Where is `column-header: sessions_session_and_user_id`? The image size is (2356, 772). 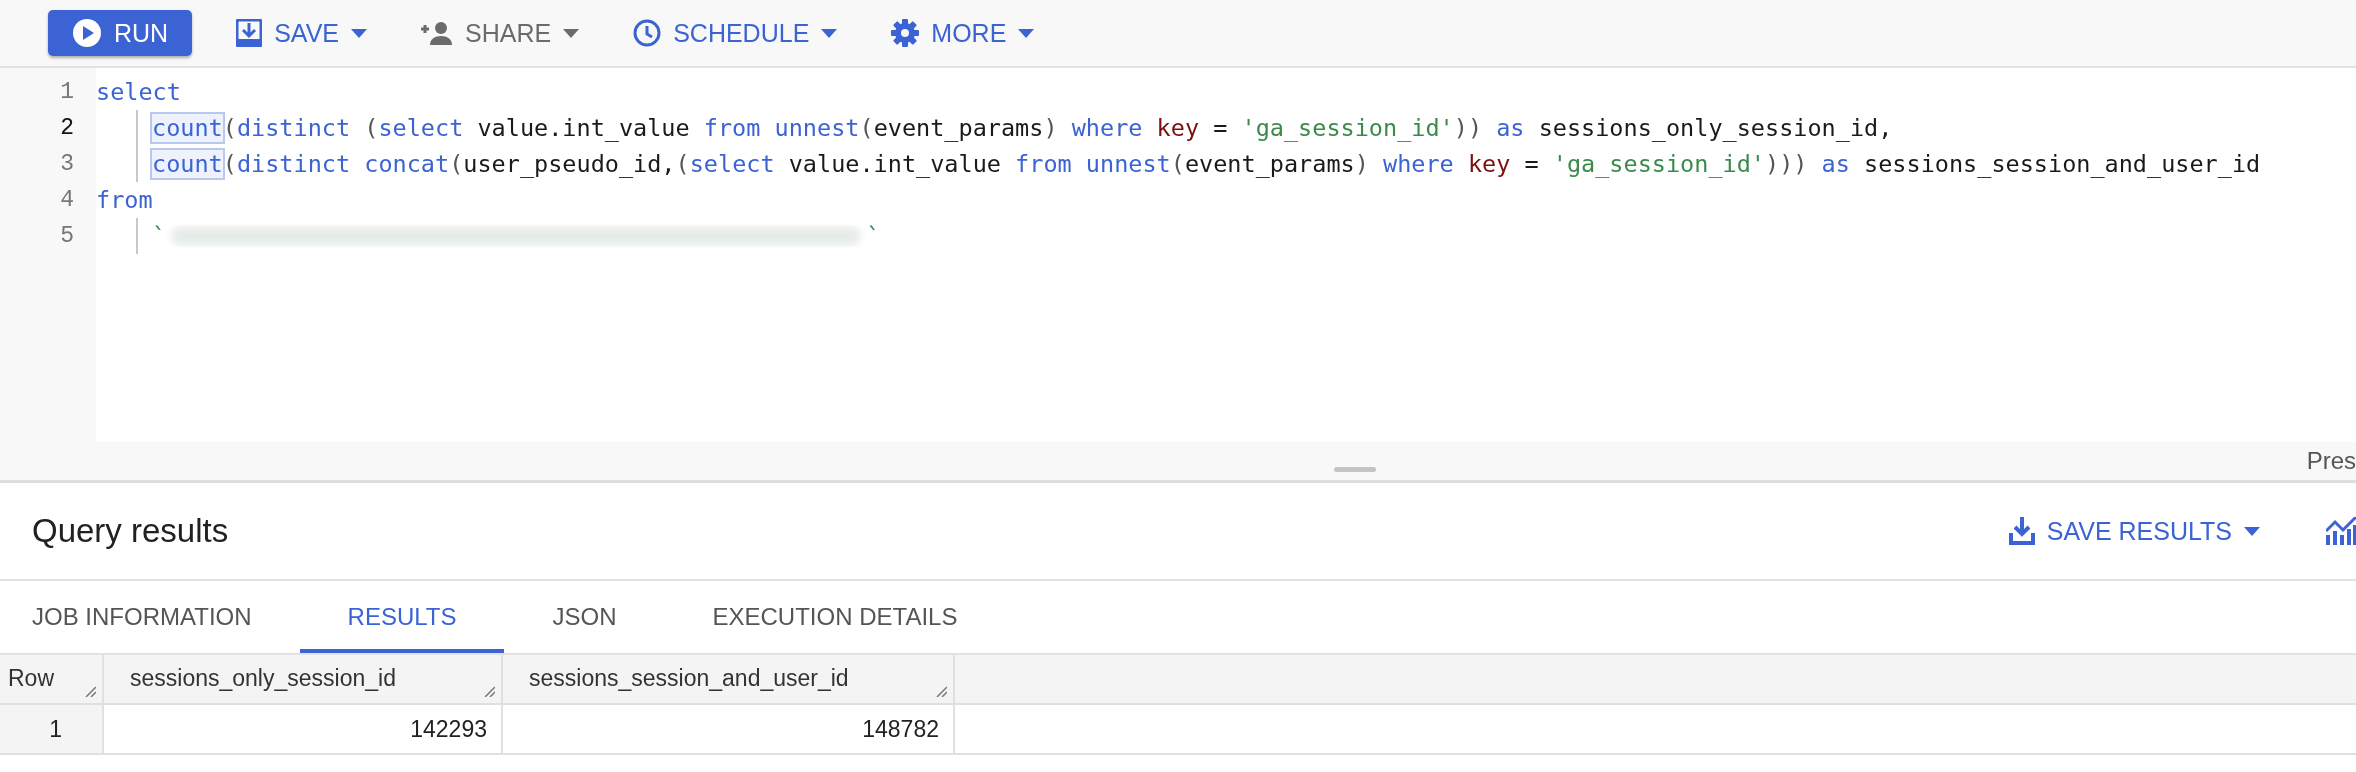 column-header: sessions_session_and_user_id is located at coordinates (729, 680).